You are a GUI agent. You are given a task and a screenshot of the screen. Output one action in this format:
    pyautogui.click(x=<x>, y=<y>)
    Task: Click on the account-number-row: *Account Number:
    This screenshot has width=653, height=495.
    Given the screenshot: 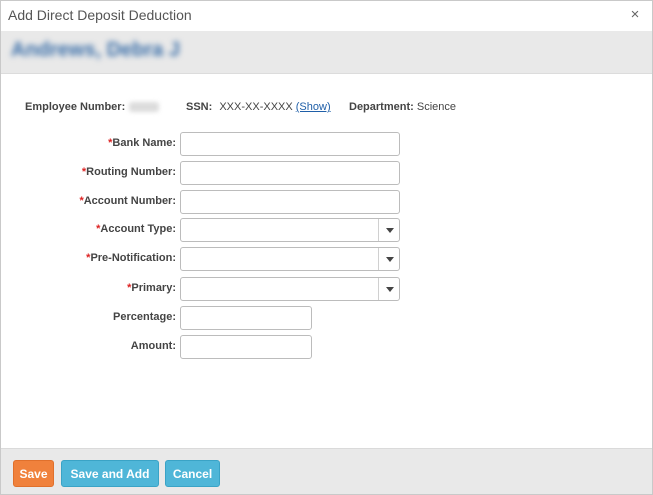 What is the action you would take?
    pyautogui.click(x=326, y=202)
    